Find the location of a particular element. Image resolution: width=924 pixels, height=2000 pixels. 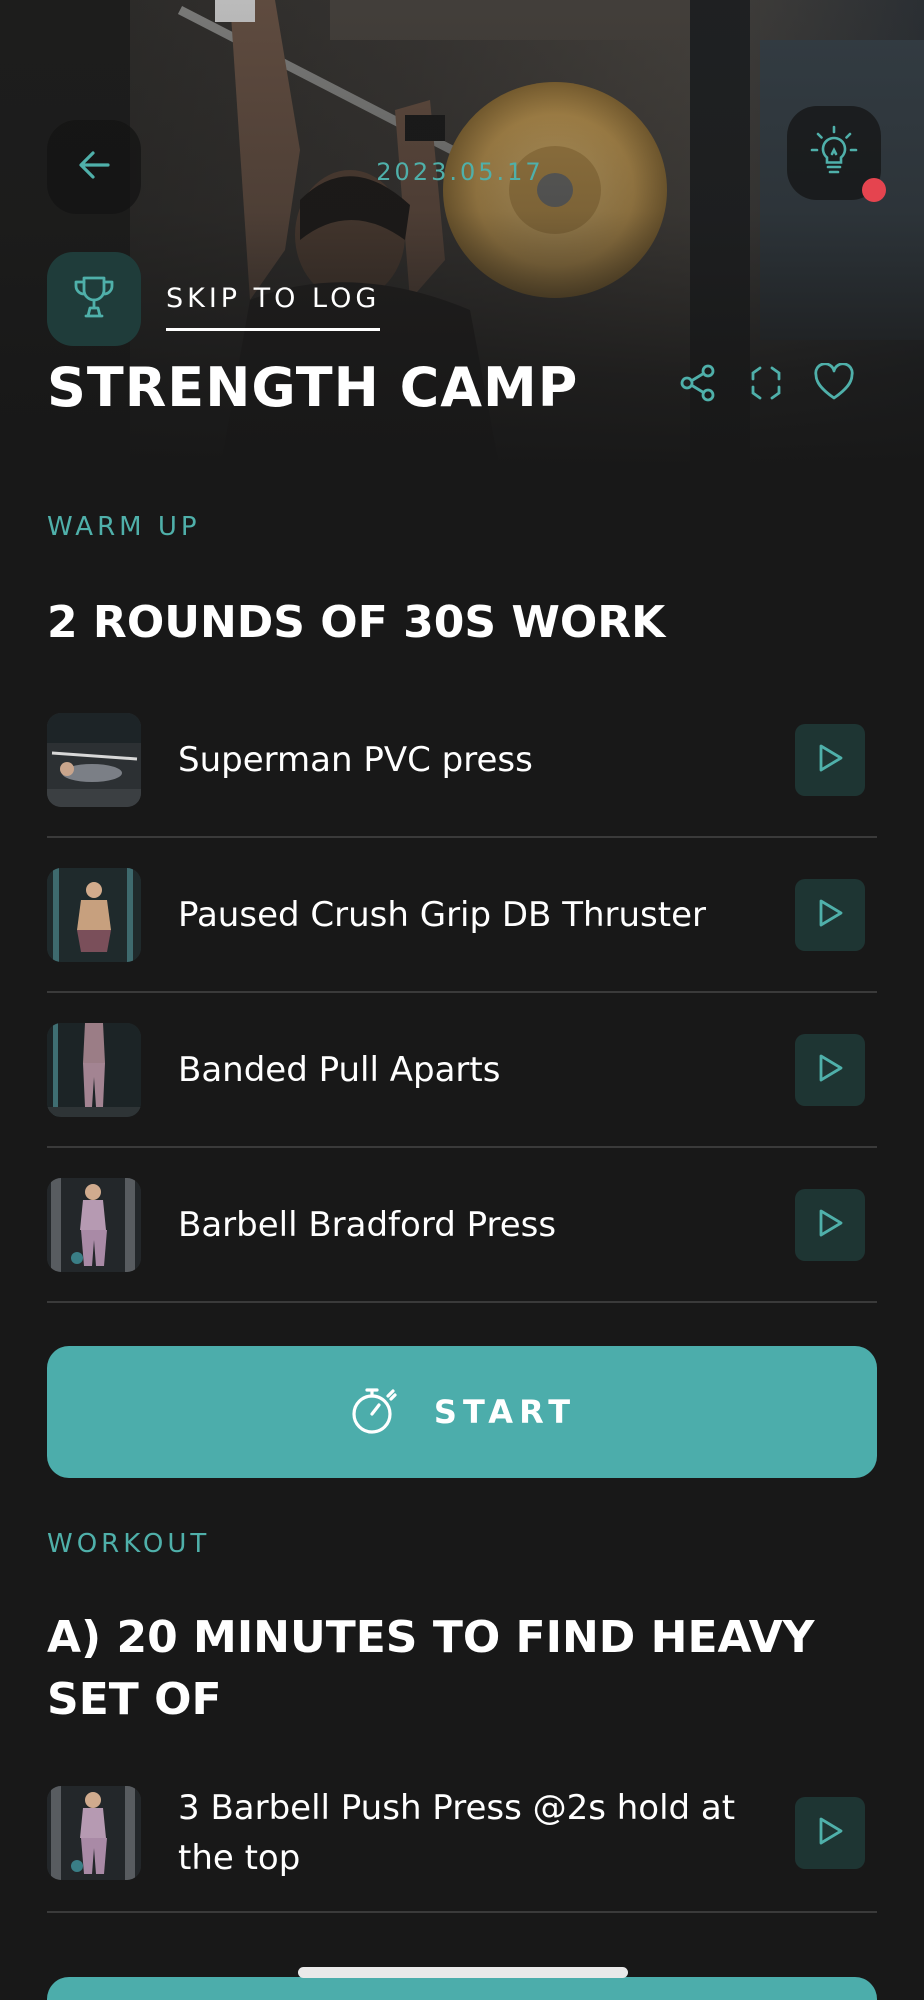

focus-frame-icon is located at coordinates (766, 385).